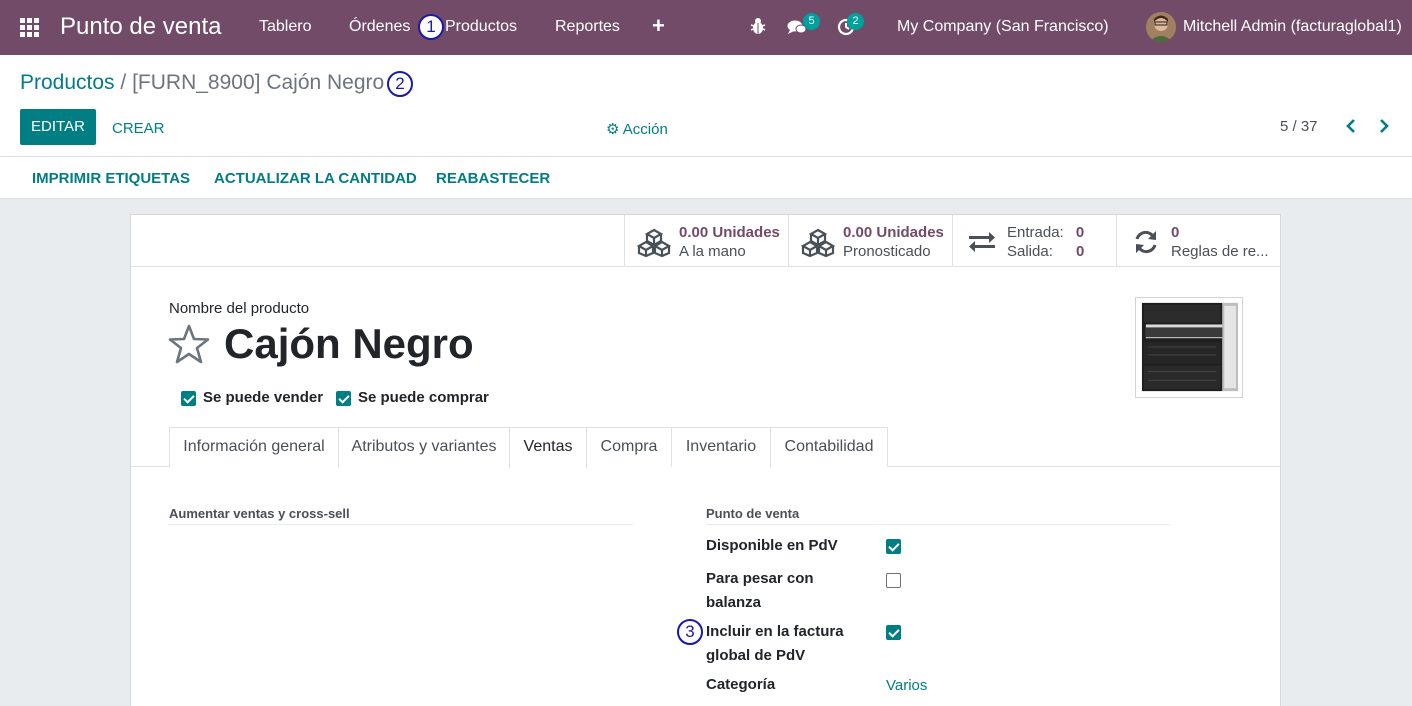 The image size is (1412, 706). Describe the element at coordinates (285, 27) in the screenshot. I see `menu-tablero: Tablero` at that location.